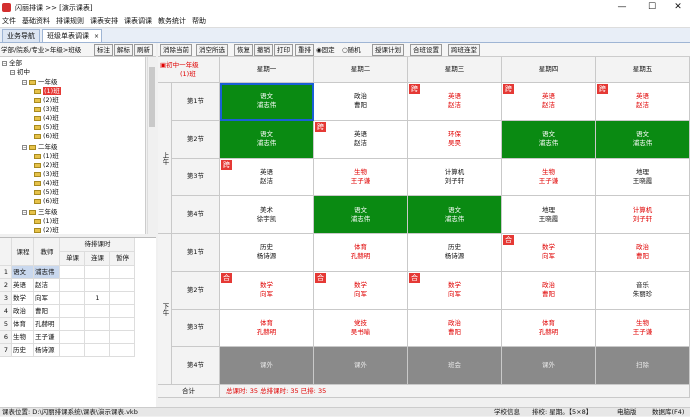 This screenshot has height=417, width=690. Describe the element at coordinates (6, 311) in the screenshot. I see `row-number: 4` at that location.